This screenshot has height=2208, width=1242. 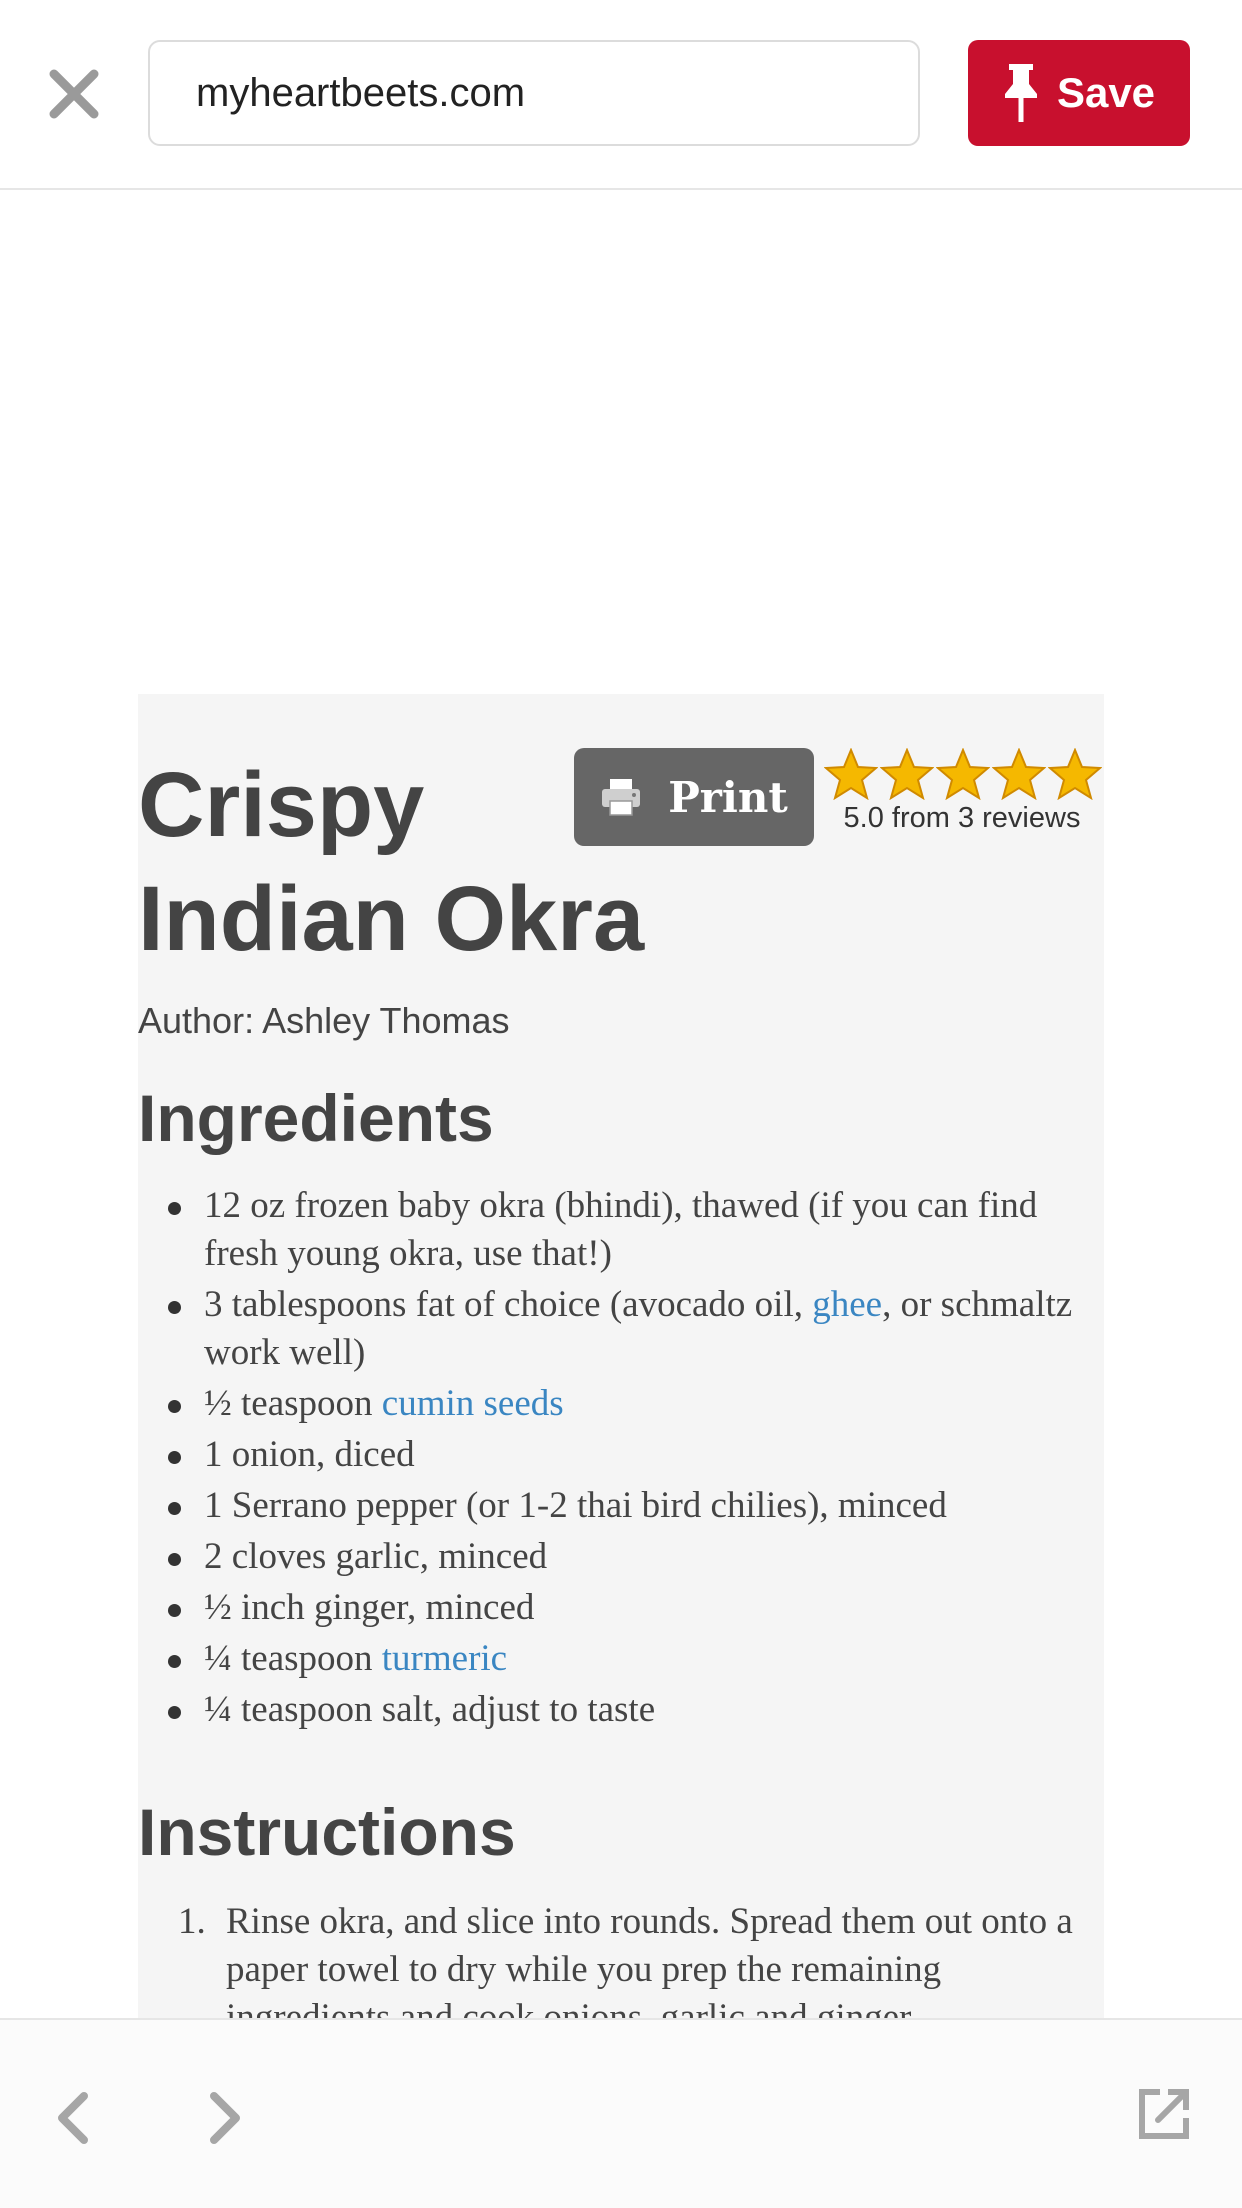 What do you see at coordinates (473, 1403) in the screenshot?
I see `ingredient-link: cumin seeds` at bounding box center [473, 1403].